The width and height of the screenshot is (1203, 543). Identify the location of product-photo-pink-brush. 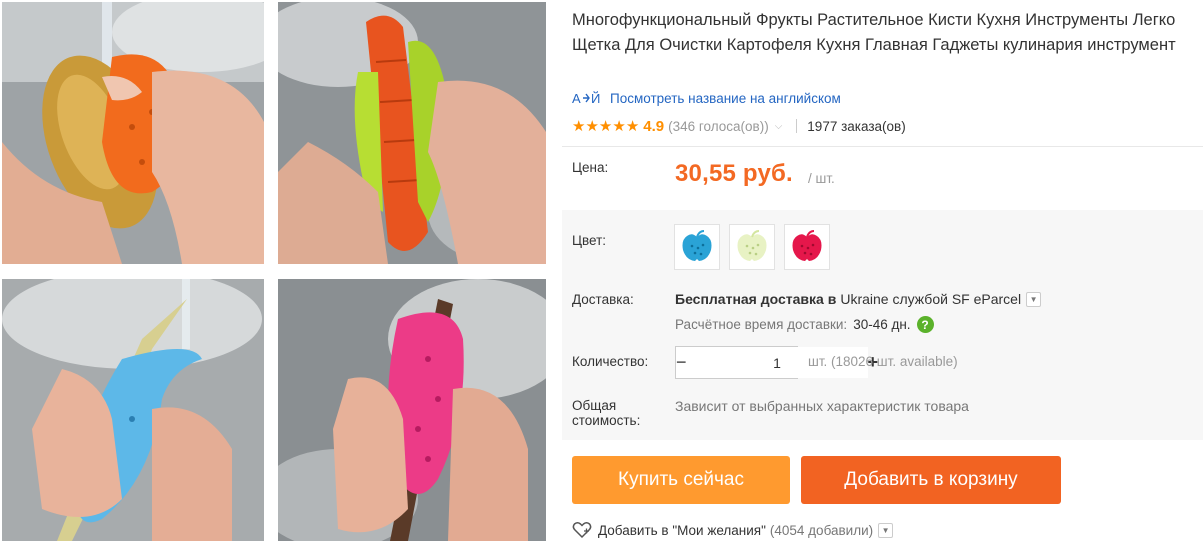
(412, 410).